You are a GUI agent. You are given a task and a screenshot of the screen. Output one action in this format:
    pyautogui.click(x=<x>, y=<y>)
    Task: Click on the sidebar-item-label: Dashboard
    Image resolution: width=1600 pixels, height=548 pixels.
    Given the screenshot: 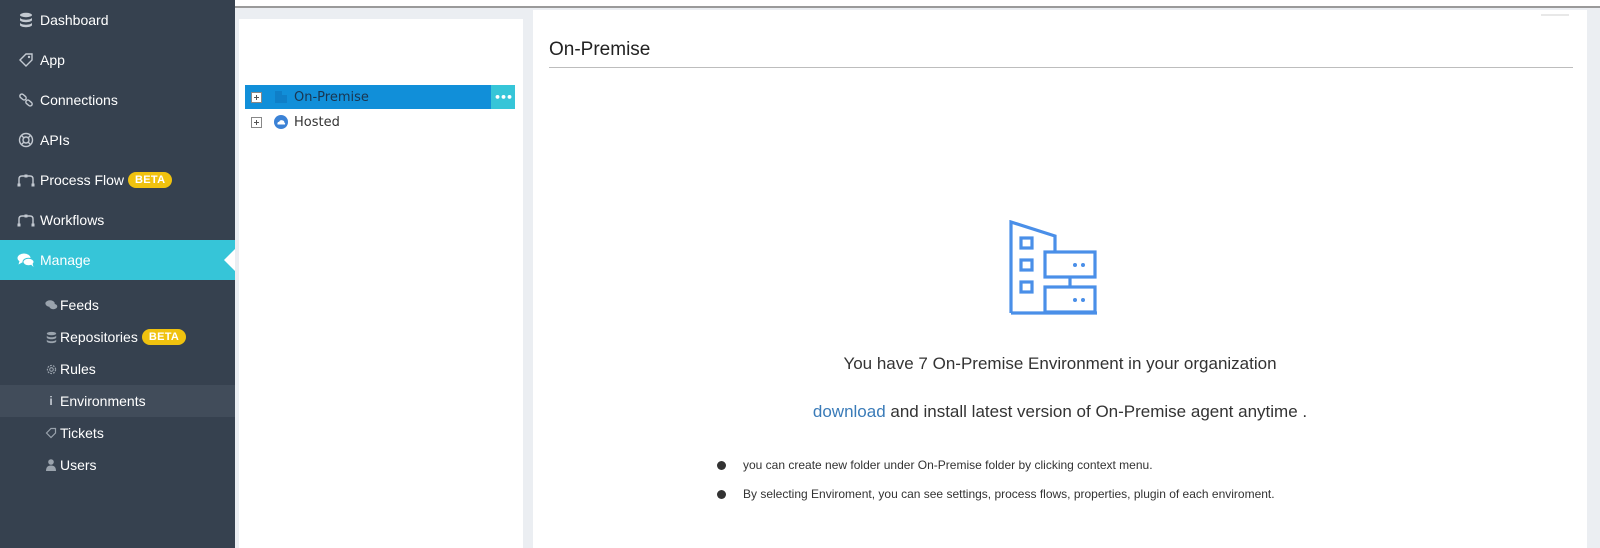 What is the action you would take?
    pyautogui.click(x=74, y=20)
    